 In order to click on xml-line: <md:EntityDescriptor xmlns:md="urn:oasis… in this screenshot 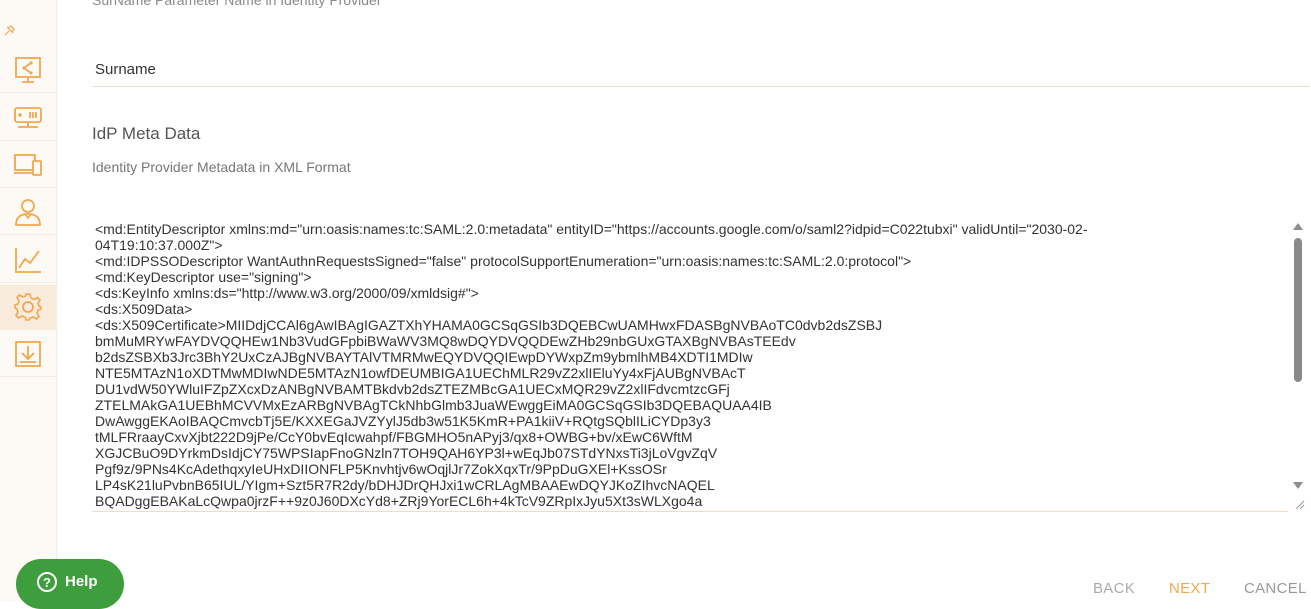, I will do `click(591, 229)`.